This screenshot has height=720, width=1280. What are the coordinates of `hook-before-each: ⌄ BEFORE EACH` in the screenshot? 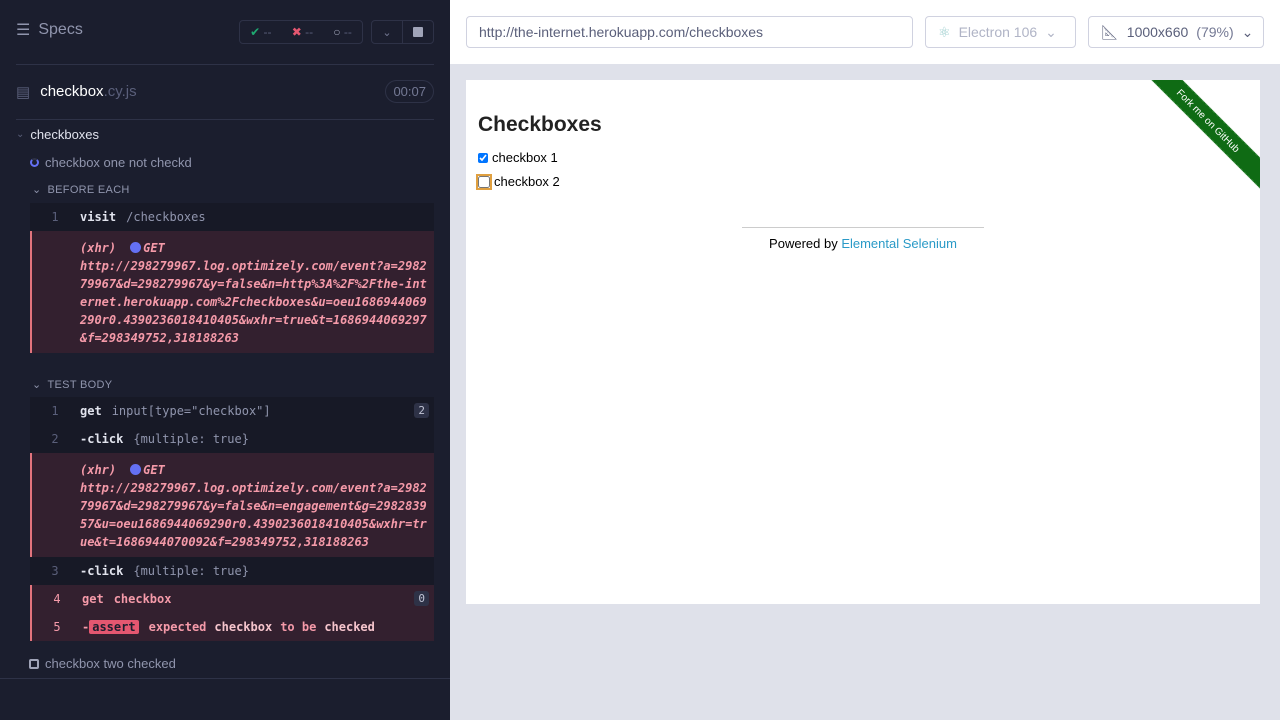 It's located at (81, 190).